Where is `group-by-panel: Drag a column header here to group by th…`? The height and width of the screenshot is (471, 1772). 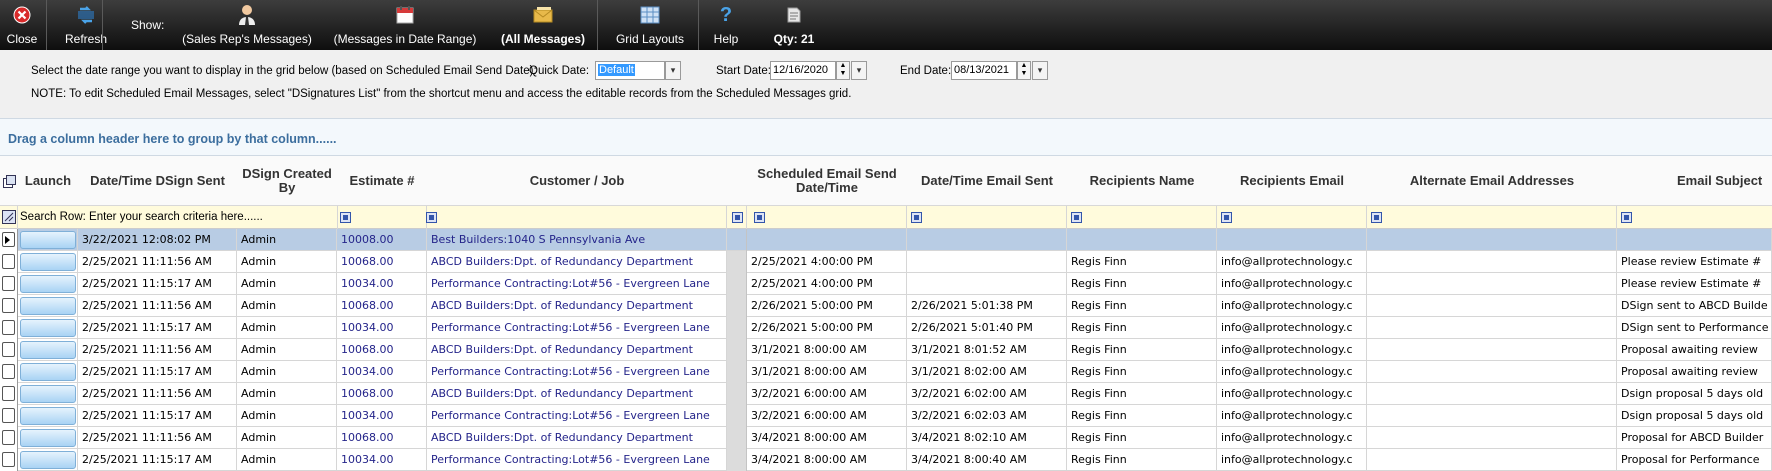
group-by-panel: Drag a column header here to group by th… is located at coordinates (886, 137).